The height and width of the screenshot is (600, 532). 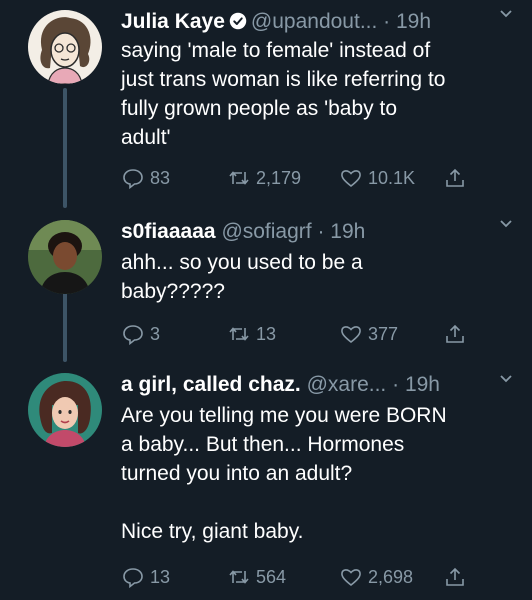 I want to click on like-button: 2,698, so click(x=376, y=577).